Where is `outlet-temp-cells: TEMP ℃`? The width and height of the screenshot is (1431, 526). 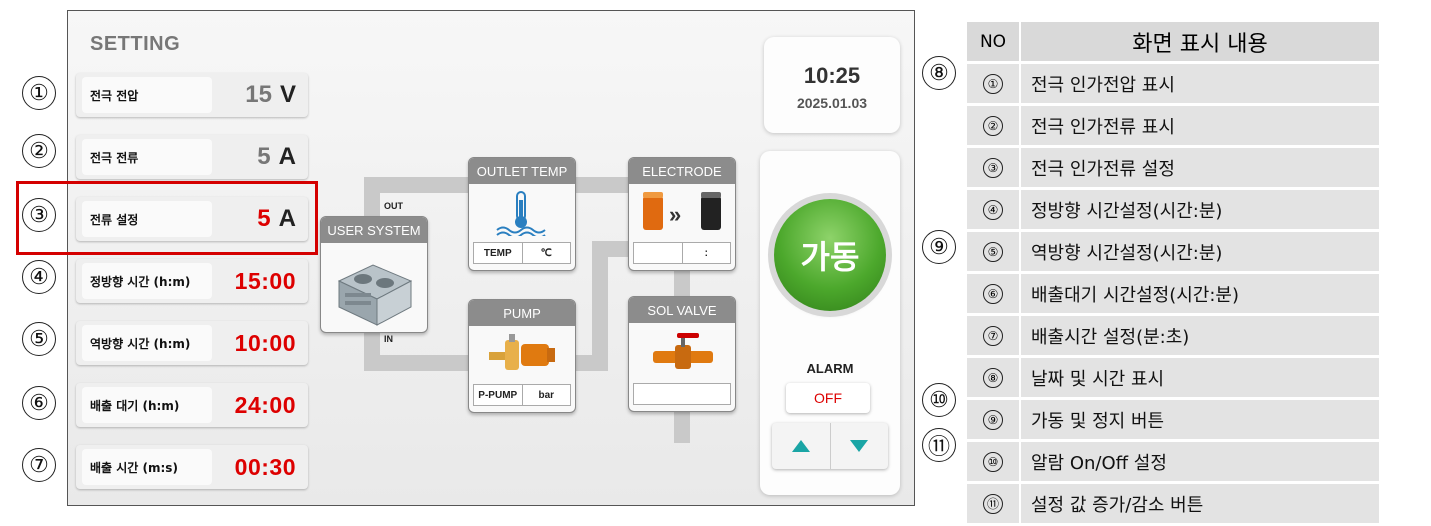 outlet-temp-cells: TEMP ℃ is located at coordinates (522, 253).